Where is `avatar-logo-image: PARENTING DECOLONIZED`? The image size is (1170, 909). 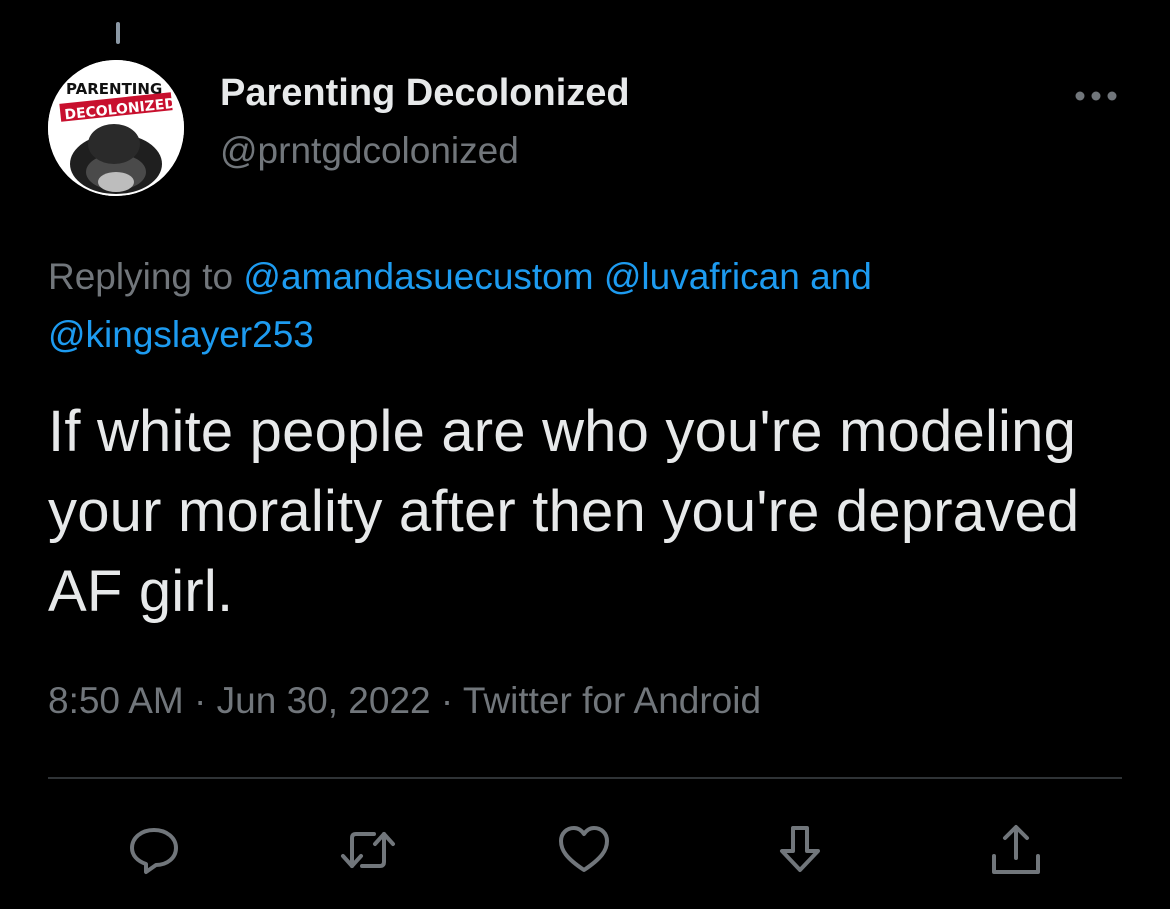 avatar-logo-image: PARENTING DECOLONIZED is located at coordinates (116, 128).